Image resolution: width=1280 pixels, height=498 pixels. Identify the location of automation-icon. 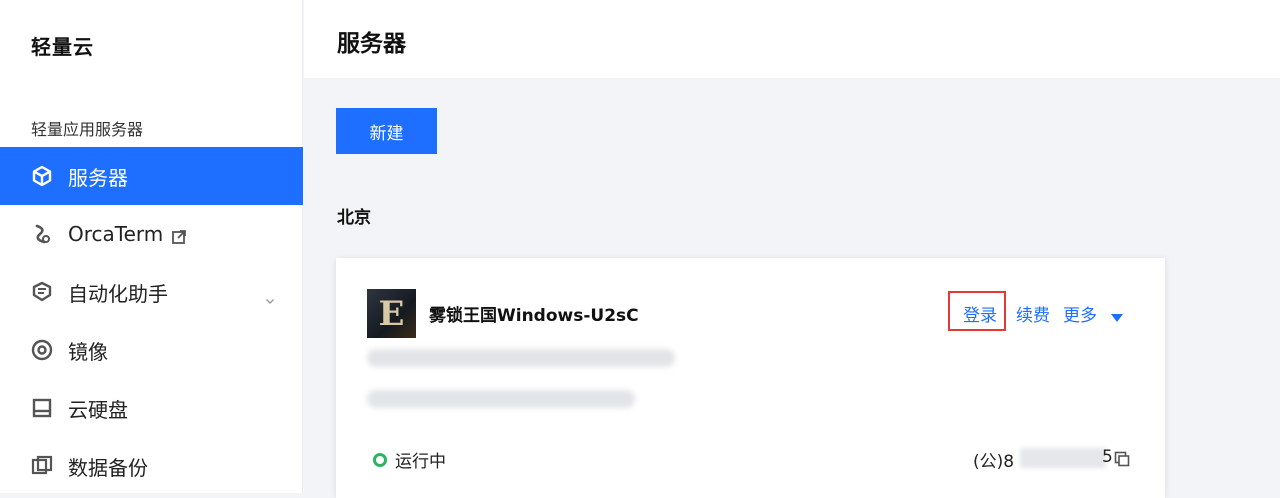
(42, 292).